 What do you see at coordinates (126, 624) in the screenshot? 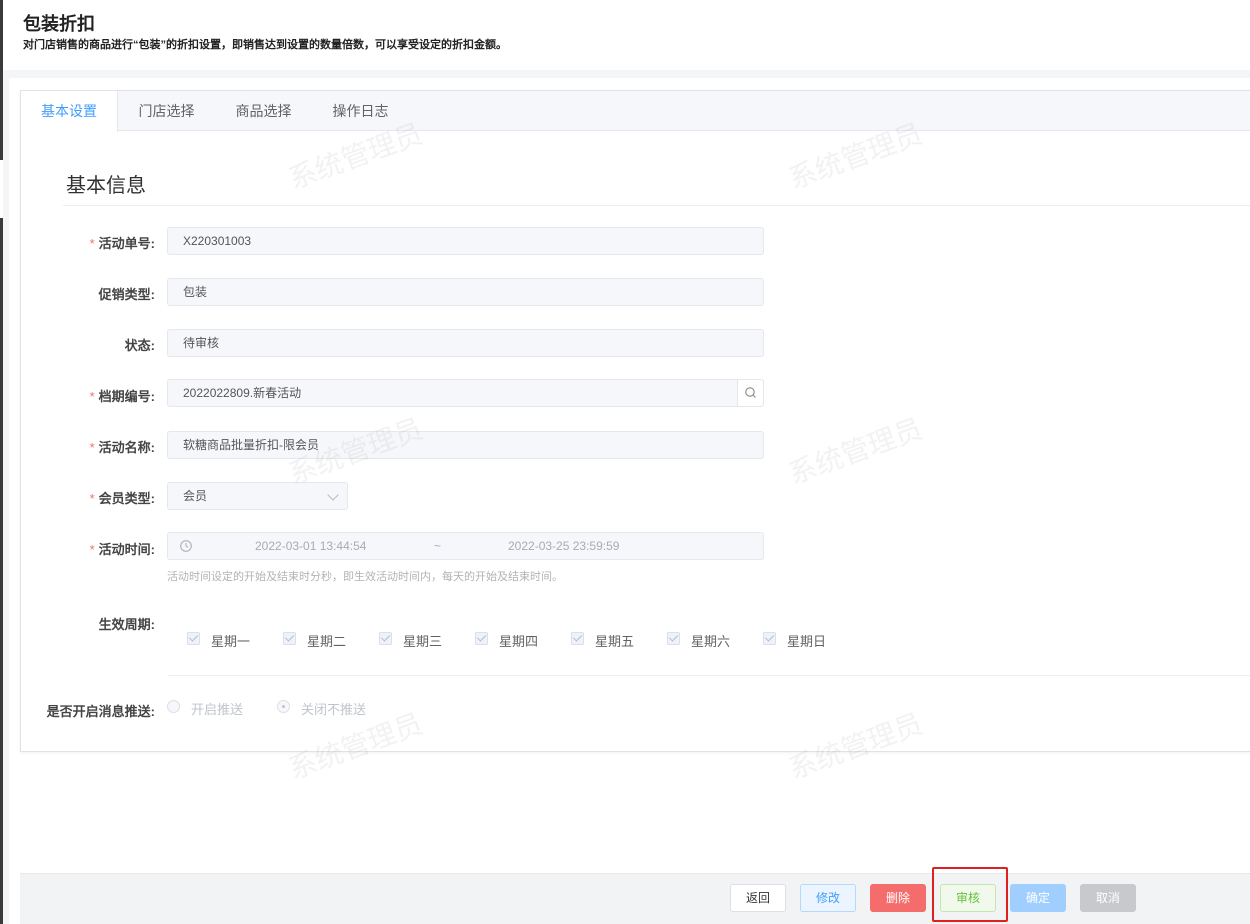
I see `effective-period-label: 生效周期:` at bounding box center [126, 624].